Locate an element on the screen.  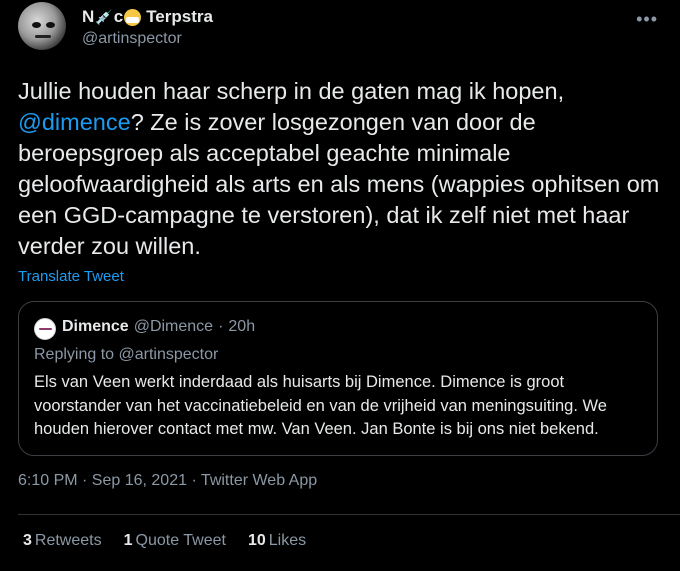
author-name-mid: c is located at coordinates (118, 16).